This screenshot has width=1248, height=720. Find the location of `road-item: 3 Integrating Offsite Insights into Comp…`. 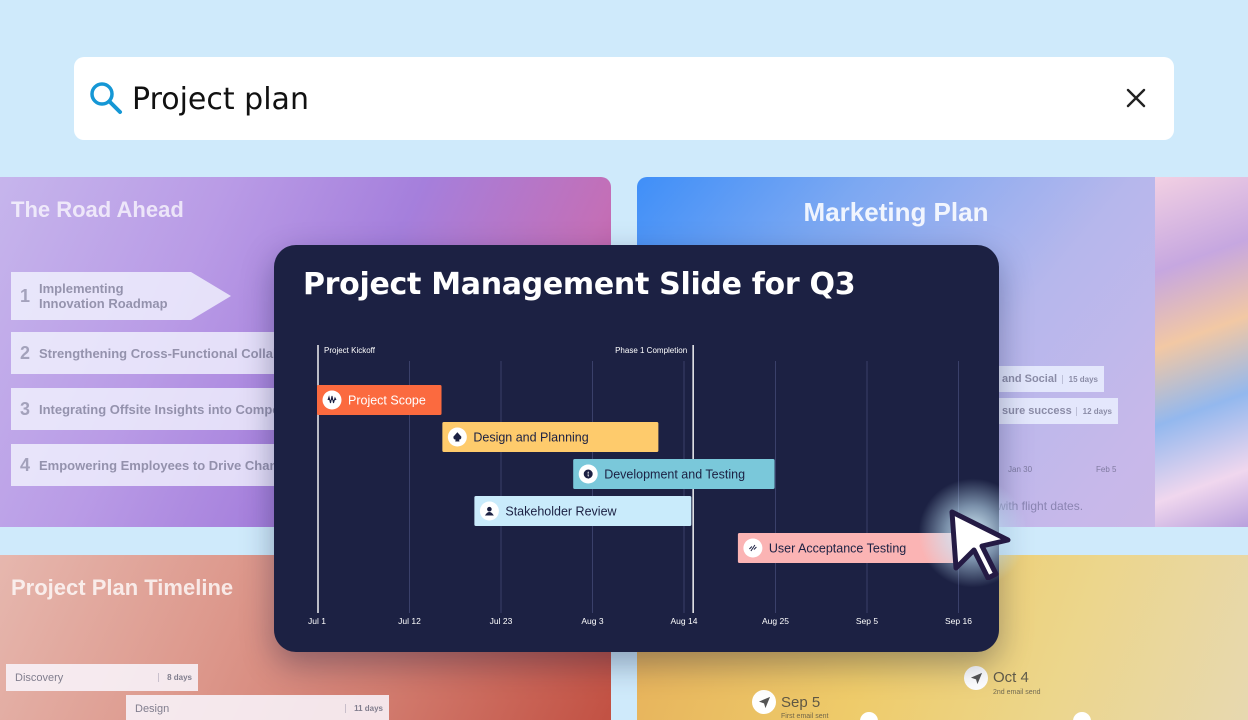

road-item: 3 Integrating Offsite Insights into Comp… is located at coordinates (156, 409).